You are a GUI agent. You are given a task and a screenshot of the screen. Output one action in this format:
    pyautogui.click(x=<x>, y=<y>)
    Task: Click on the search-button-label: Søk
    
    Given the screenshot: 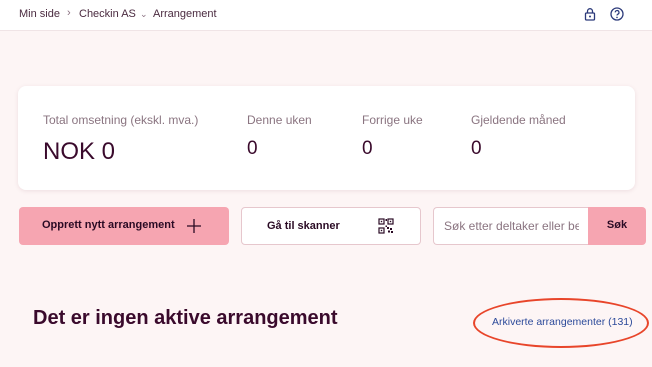 What is the action you would take?
    pyautogui.click(x=617, y=225)
    